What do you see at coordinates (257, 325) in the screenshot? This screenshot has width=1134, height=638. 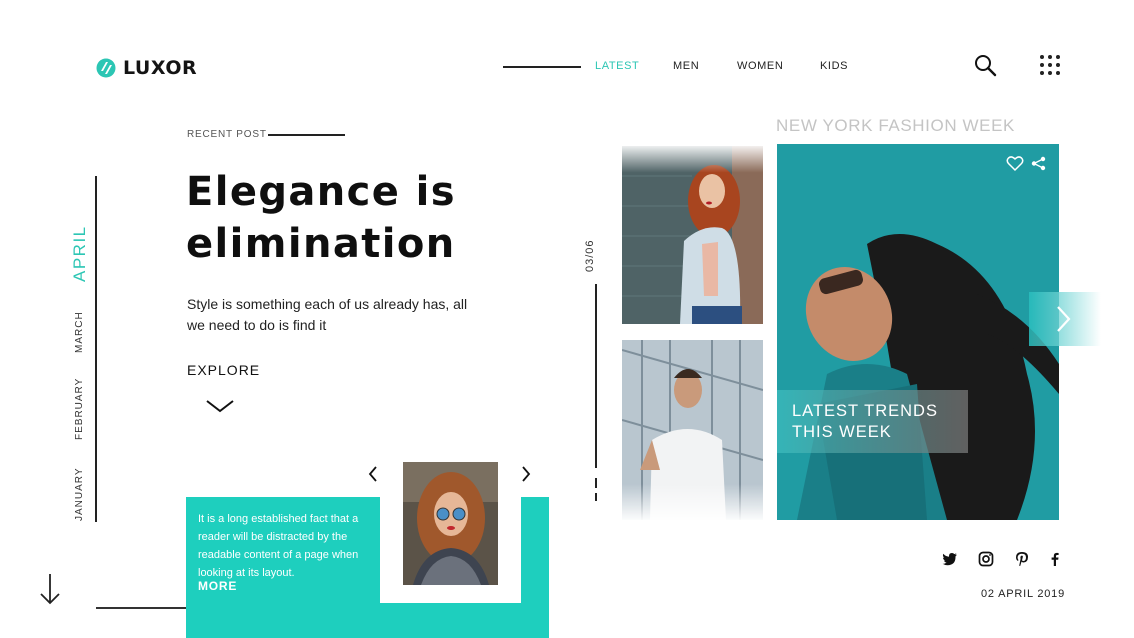 I see `hero-subtitle-line2: we need to do is find it` at bounding box center [257, 325].